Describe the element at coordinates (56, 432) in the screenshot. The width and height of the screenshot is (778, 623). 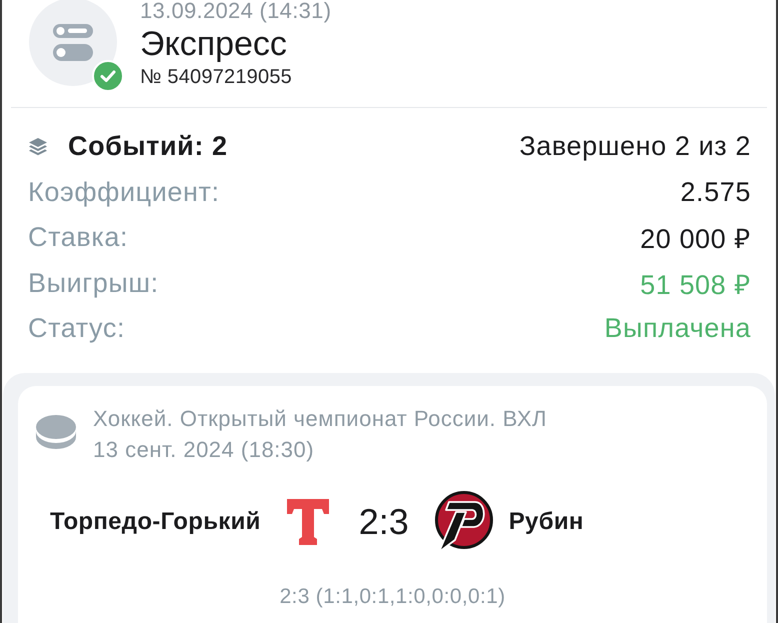
I see `hockey-puck-icon` at that location.